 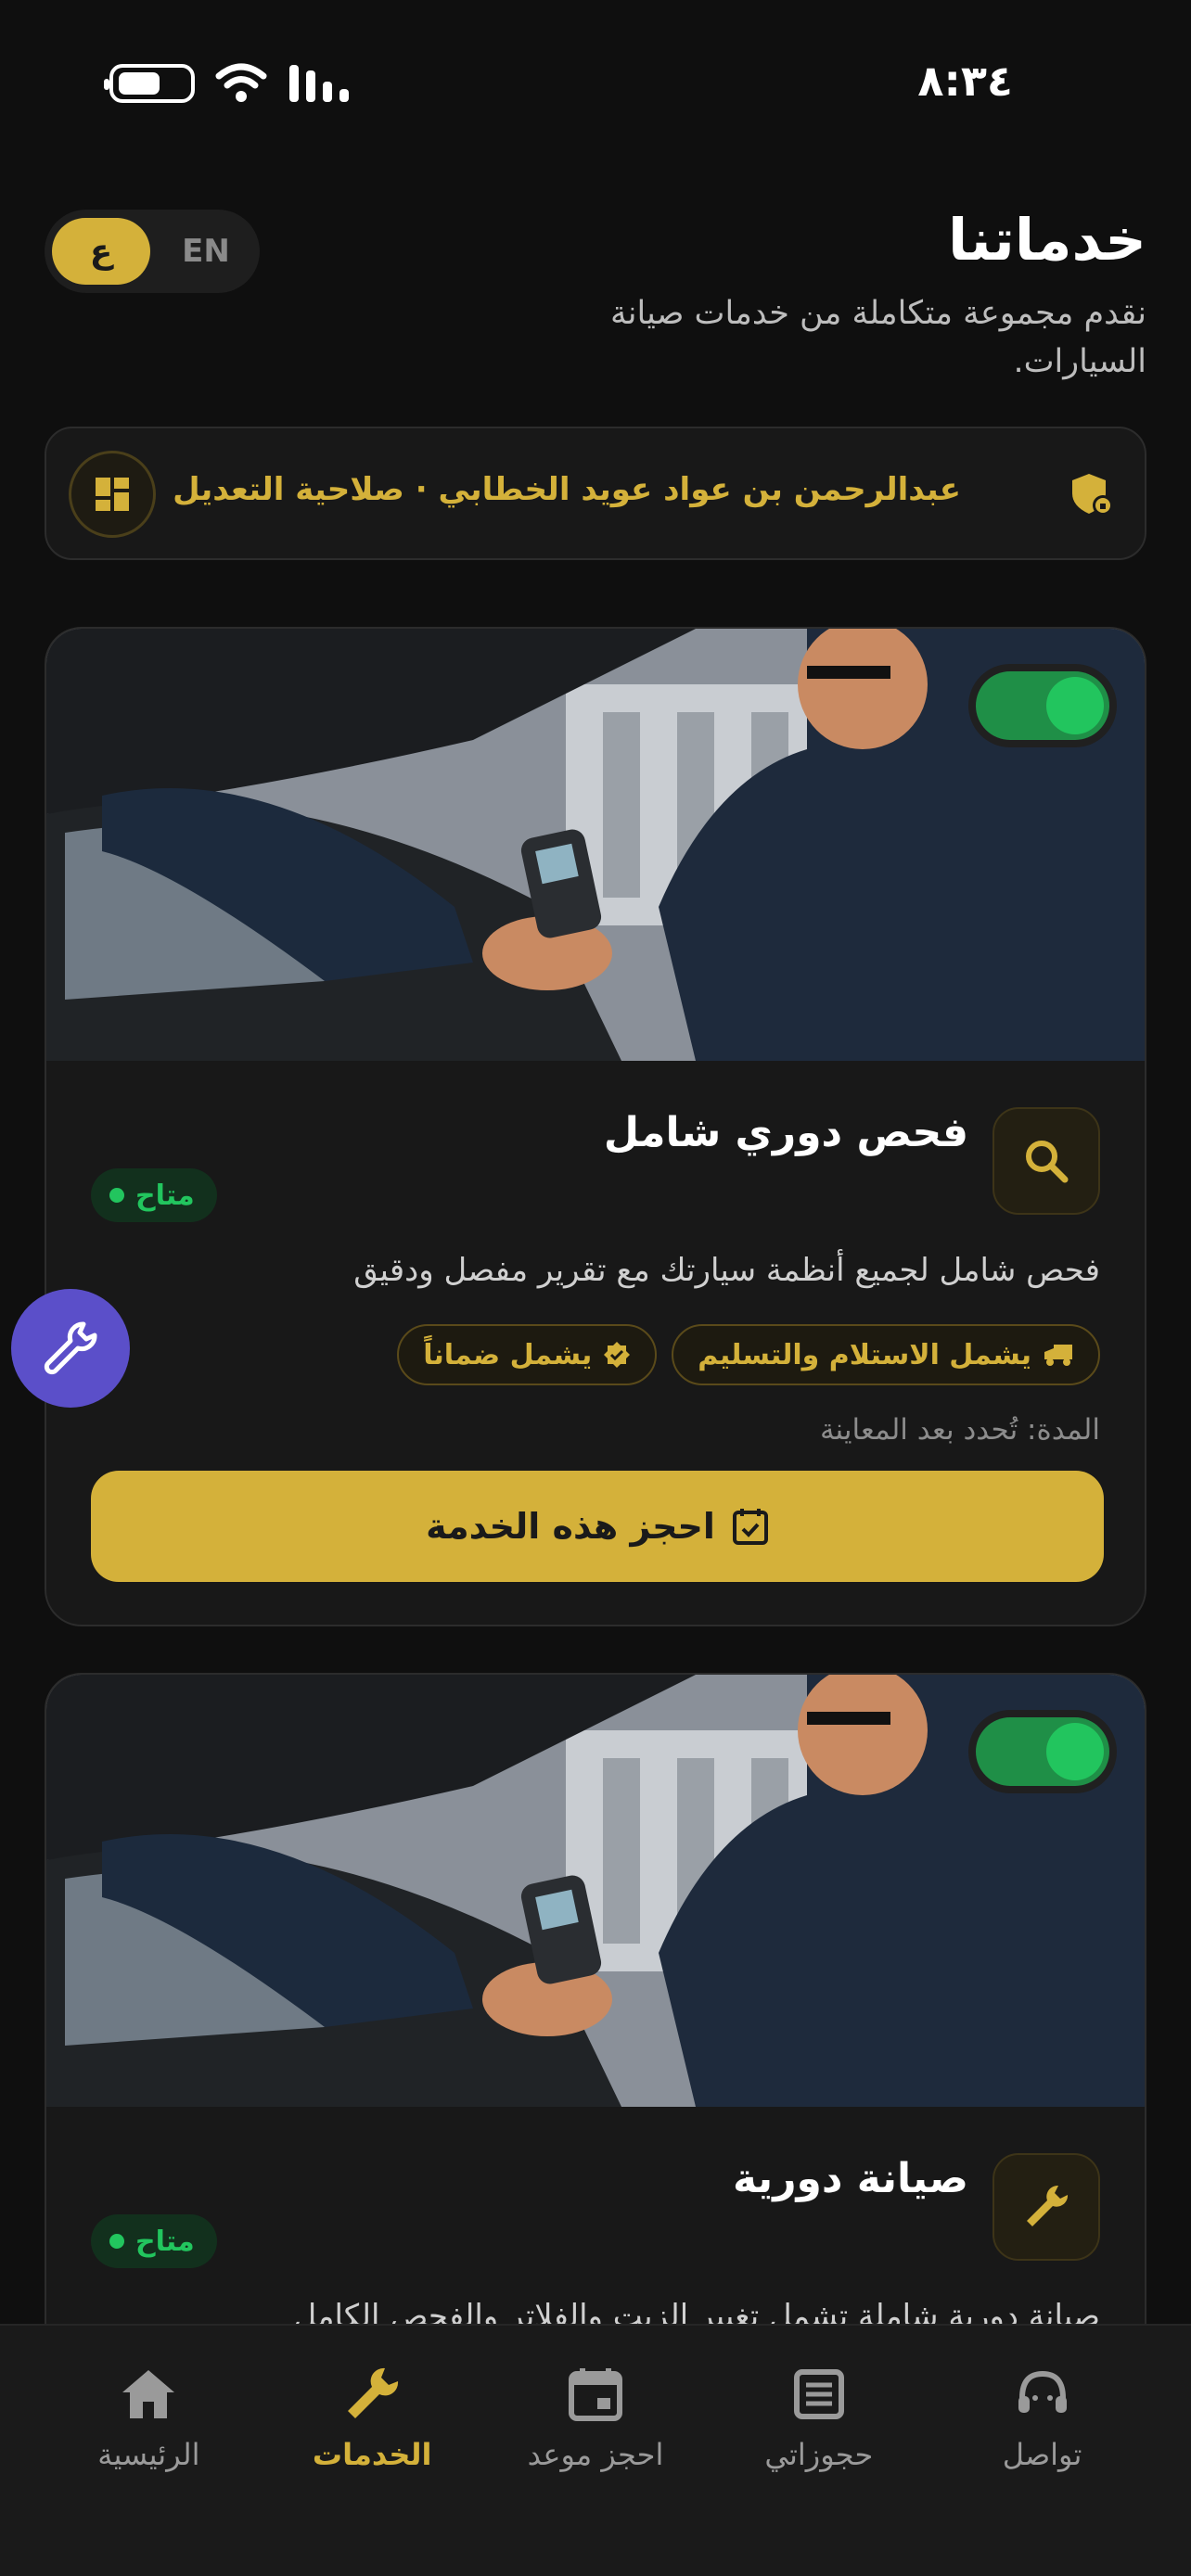 I want to click on nav-label: احجز موعد, so click(x=595, y=2454).